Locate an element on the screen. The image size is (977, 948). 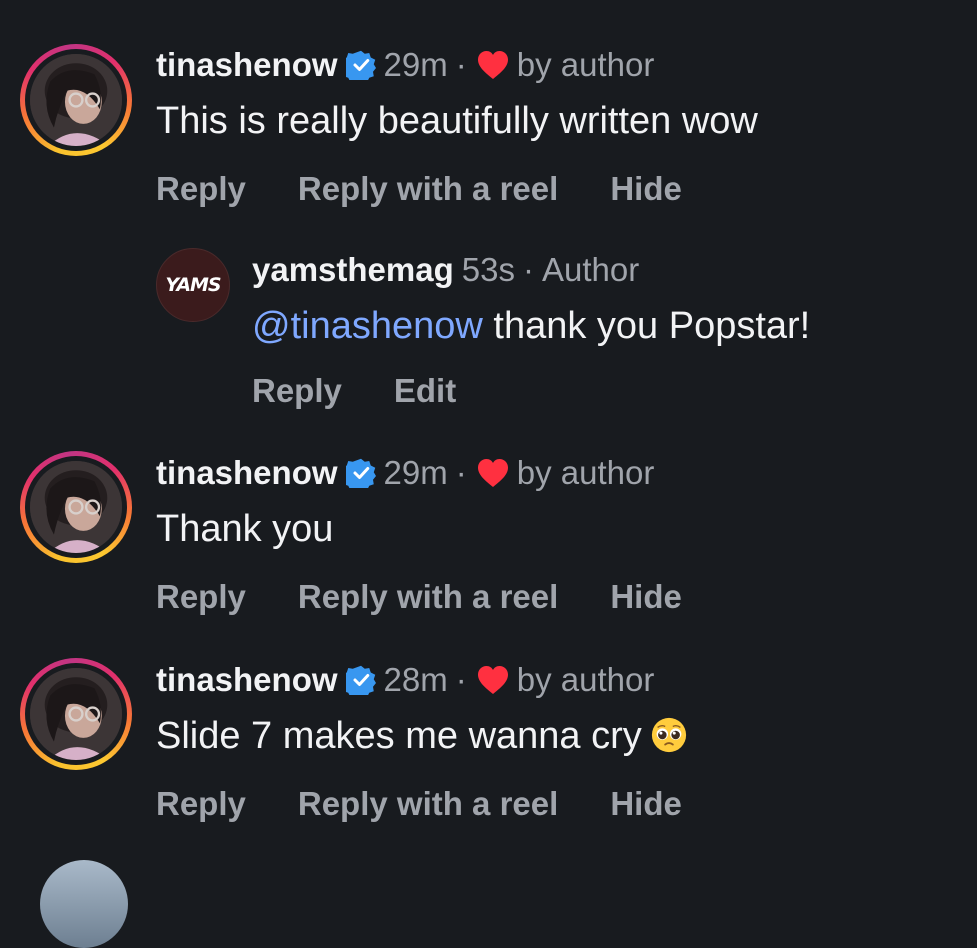
avatar: YAMS is located at coordinates (193, 285).